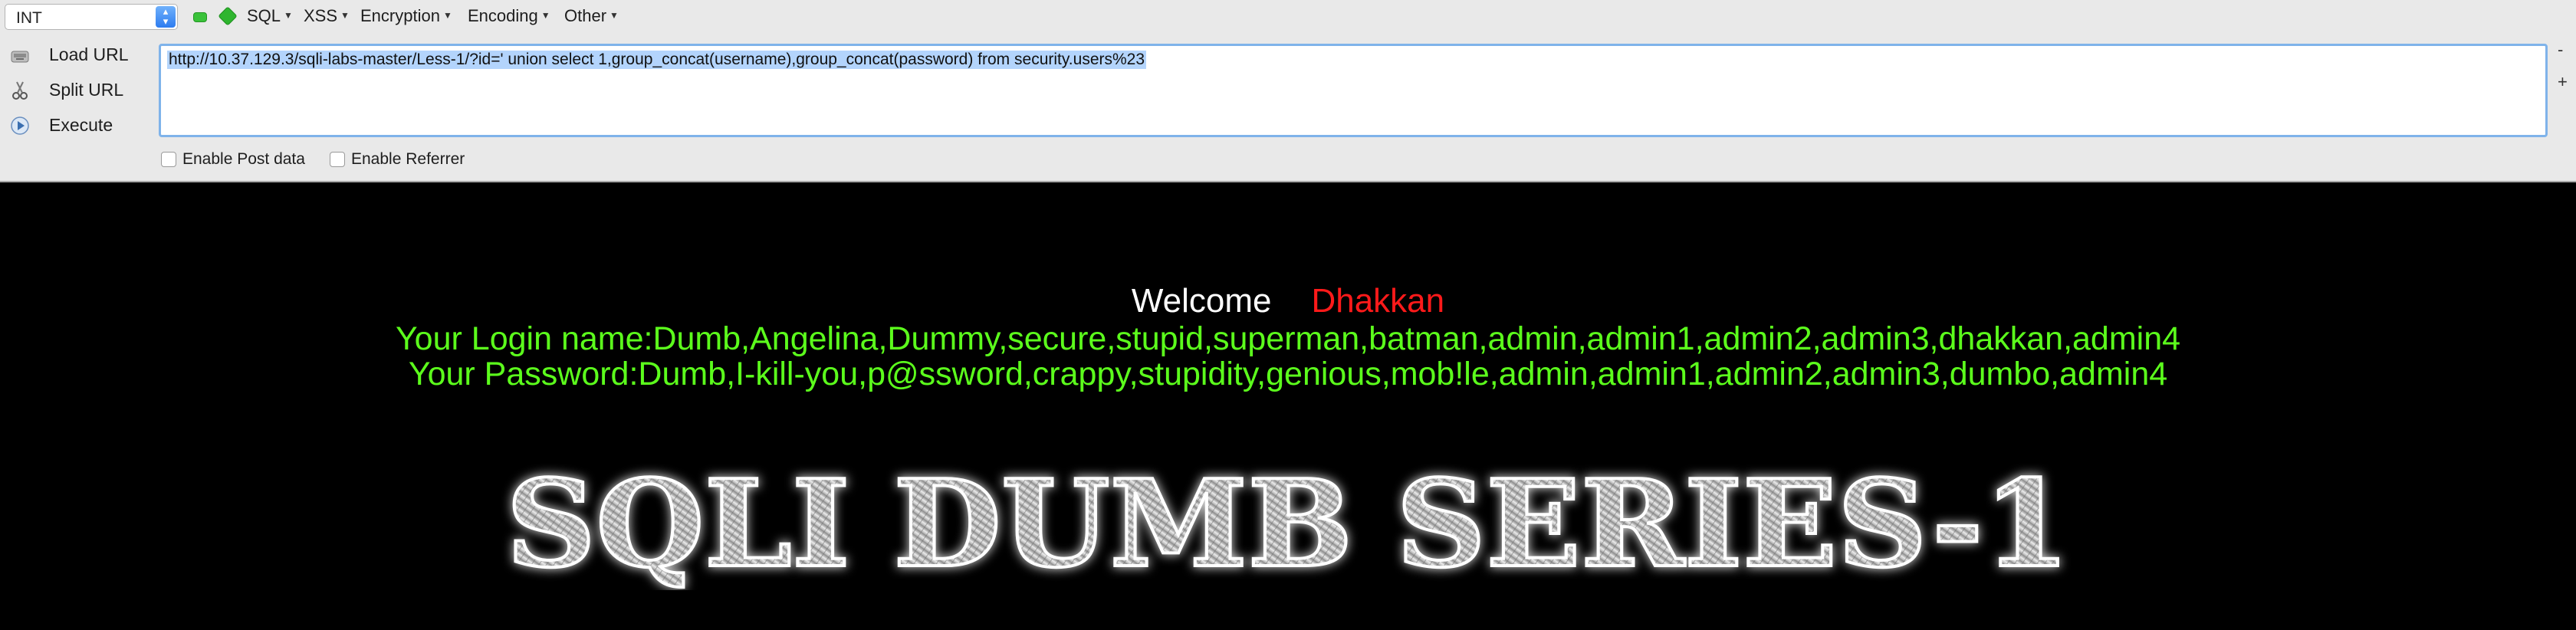 The height and width of the screenshot is (630, 2576). Describe the element at coordinates (1201, 301) in the screenshot. I see `welcome-text: Welcome` at that location.